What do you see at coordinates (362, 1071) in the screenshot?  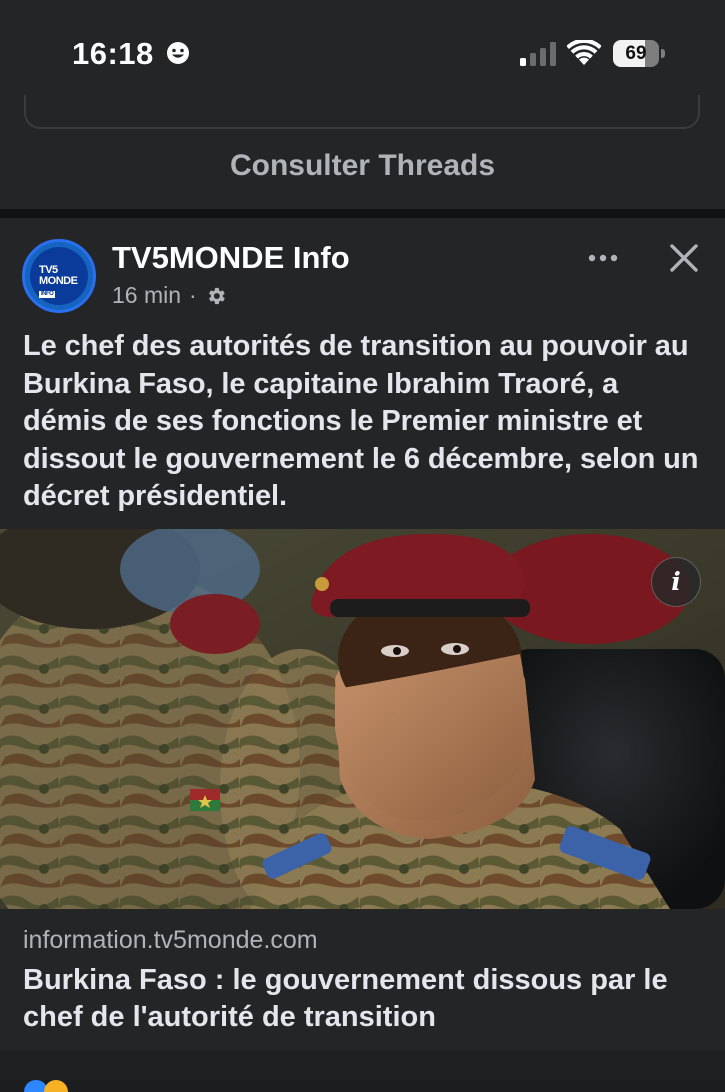 I see `reactions-bar` at bounding box center [362, 1071].